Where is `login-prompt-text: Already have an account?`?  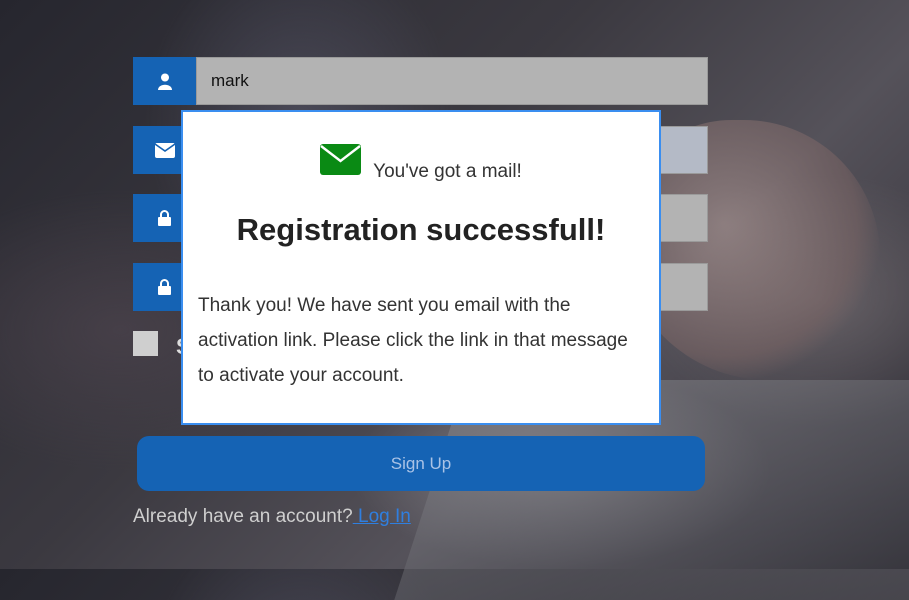
login-prompt-text: Already have an account? is located at coordinates (243, 516).